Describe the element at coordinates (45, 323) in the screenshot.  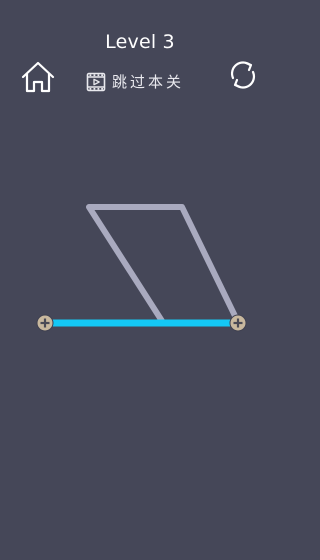
I see `anchor-point-left` at that location.